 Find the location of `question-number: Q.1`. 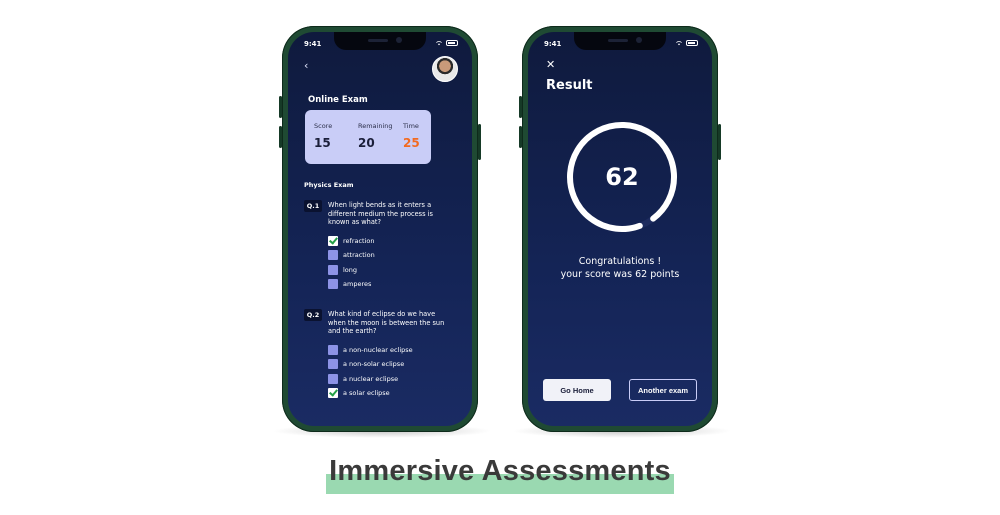

question-number: Q.1 is located at coordinates (313, 206).